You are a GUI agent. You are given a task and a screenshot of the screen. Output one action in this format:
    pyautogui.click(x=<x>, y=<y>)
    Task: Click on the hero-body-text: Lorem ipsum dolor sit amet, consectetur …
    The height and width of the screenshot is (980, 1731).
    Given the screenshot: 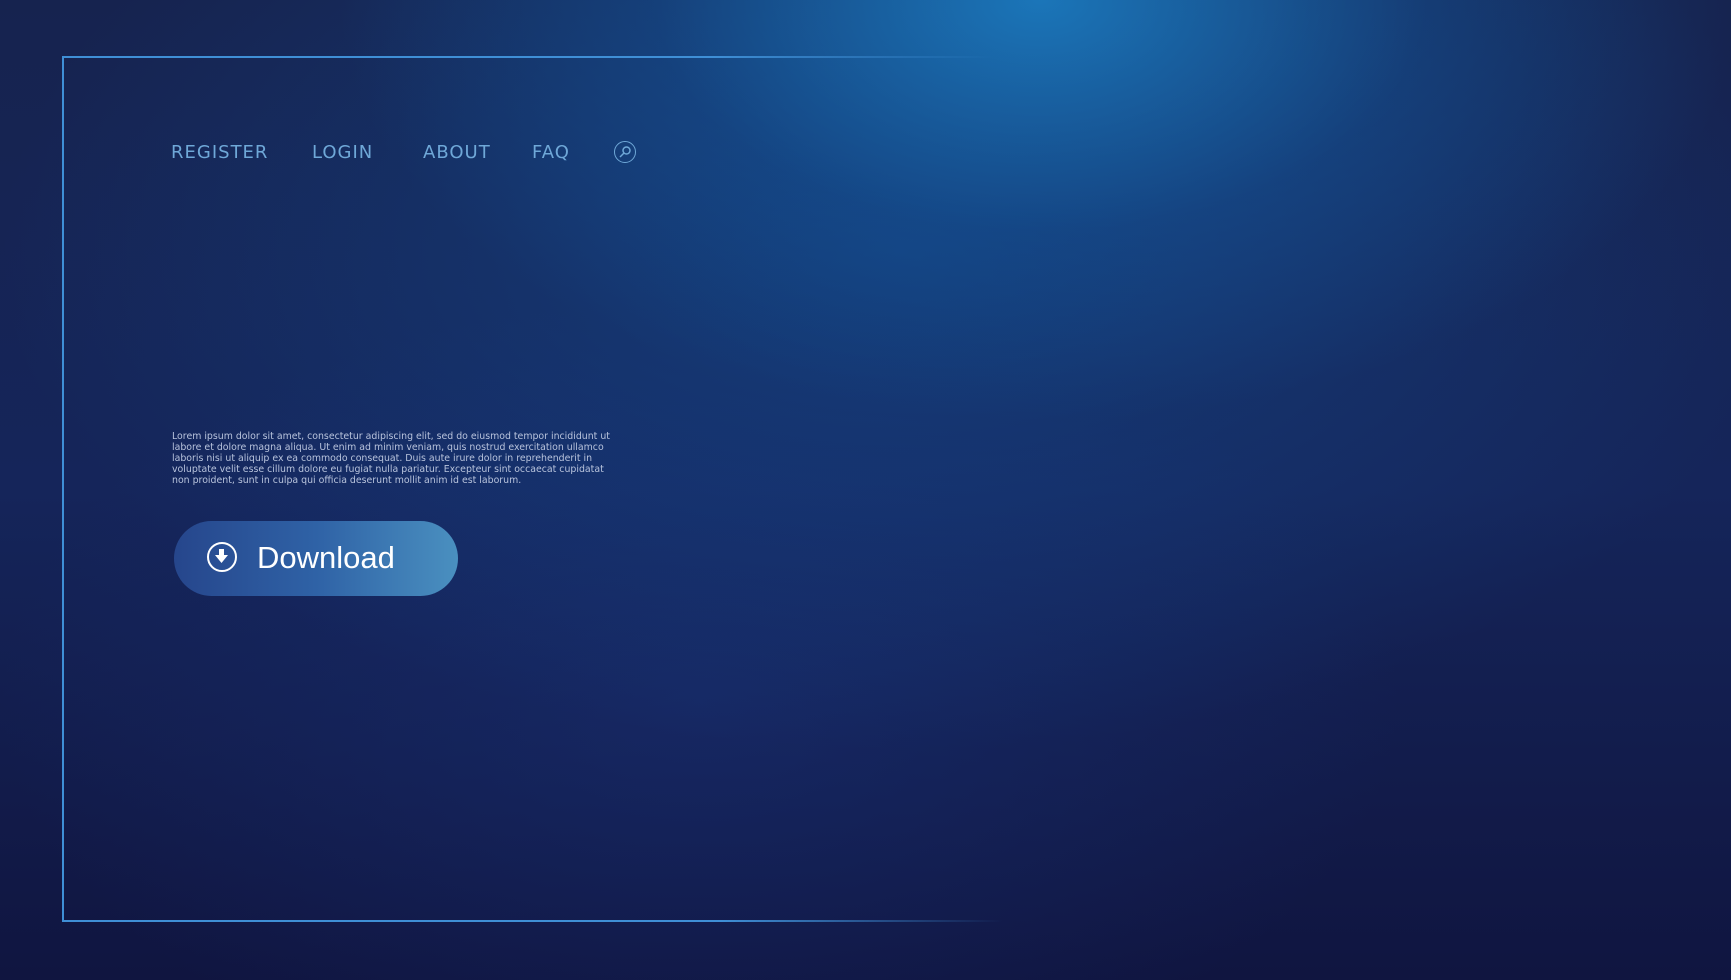 What is the action you would take?
    pyautogui.click(x=391, y=459)
    